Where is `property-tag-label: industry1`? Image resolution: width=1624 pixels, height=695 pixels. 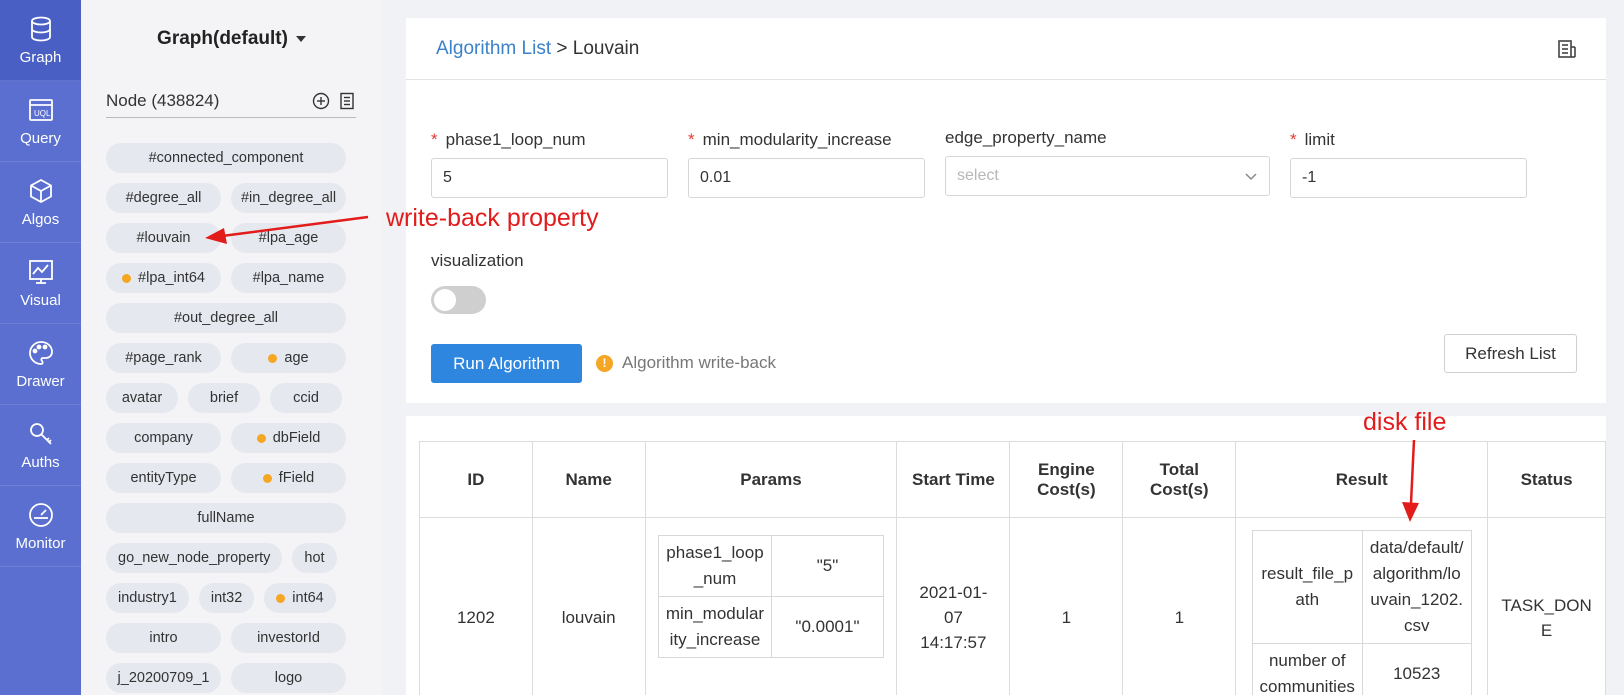 property-tag-label: industry1 is located at coordinates (147, 598).